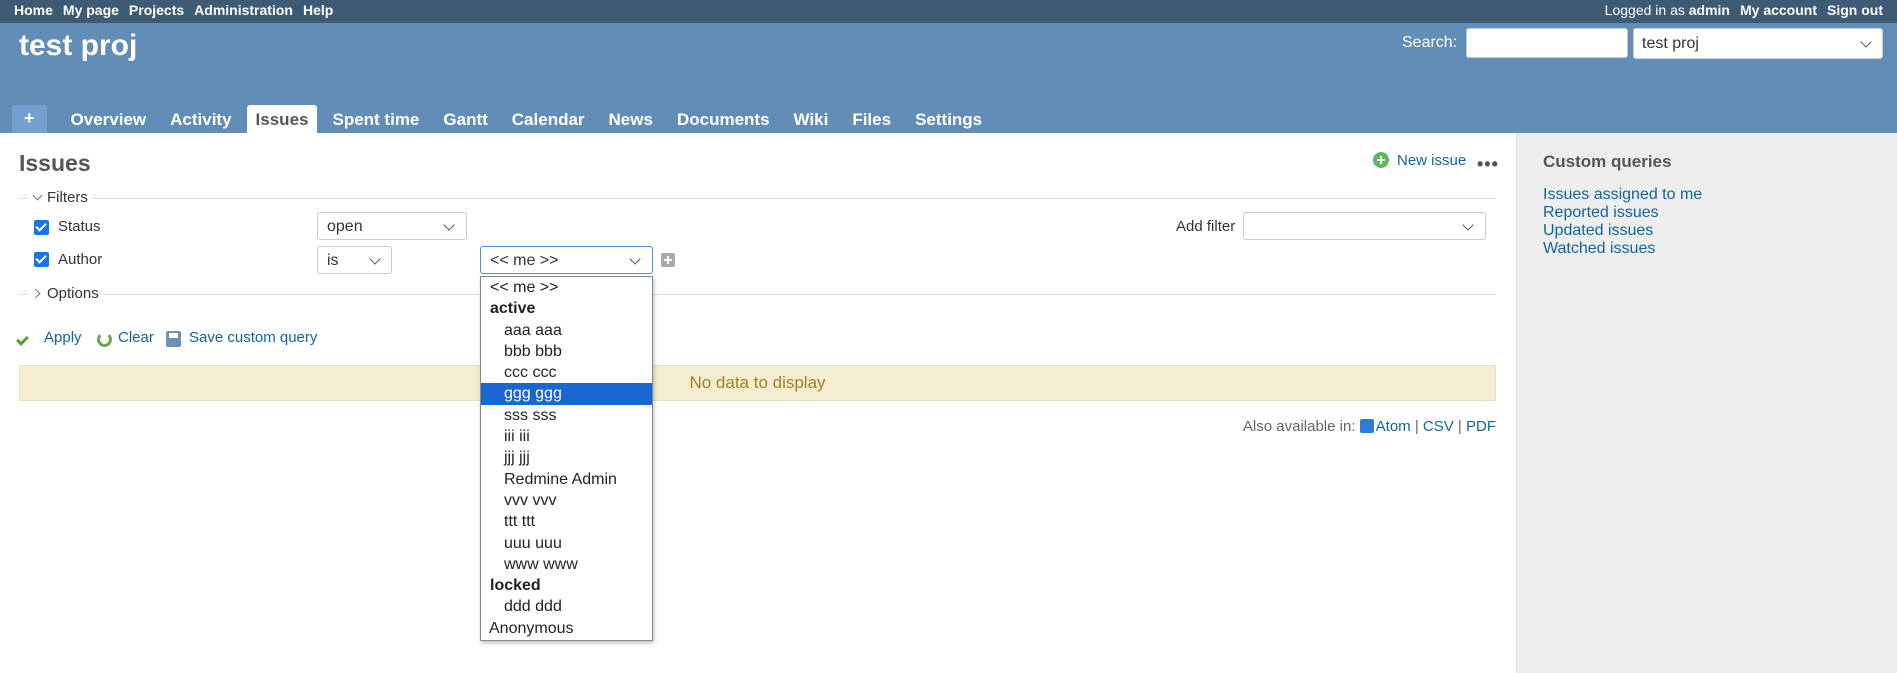 The width and height of the screenshot is (1897, 673). I want to click on option-user: jjj jjj, so click(566, 457).